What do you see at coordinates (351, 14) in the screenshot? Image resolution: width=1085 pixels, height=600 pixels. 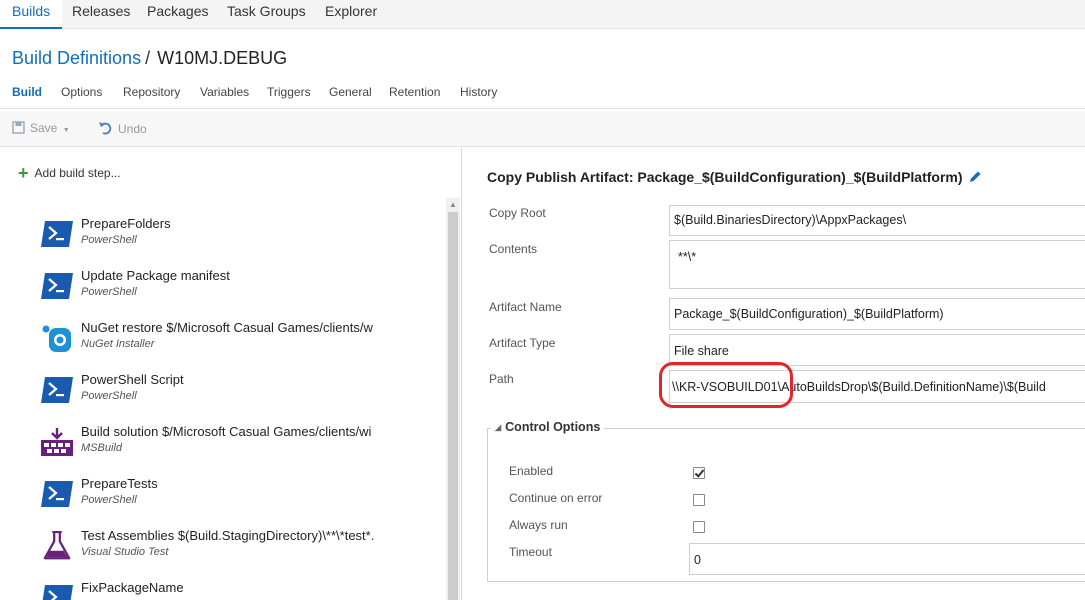 I see `tab-explorer: Explorer` at bounding box center [351, 14].